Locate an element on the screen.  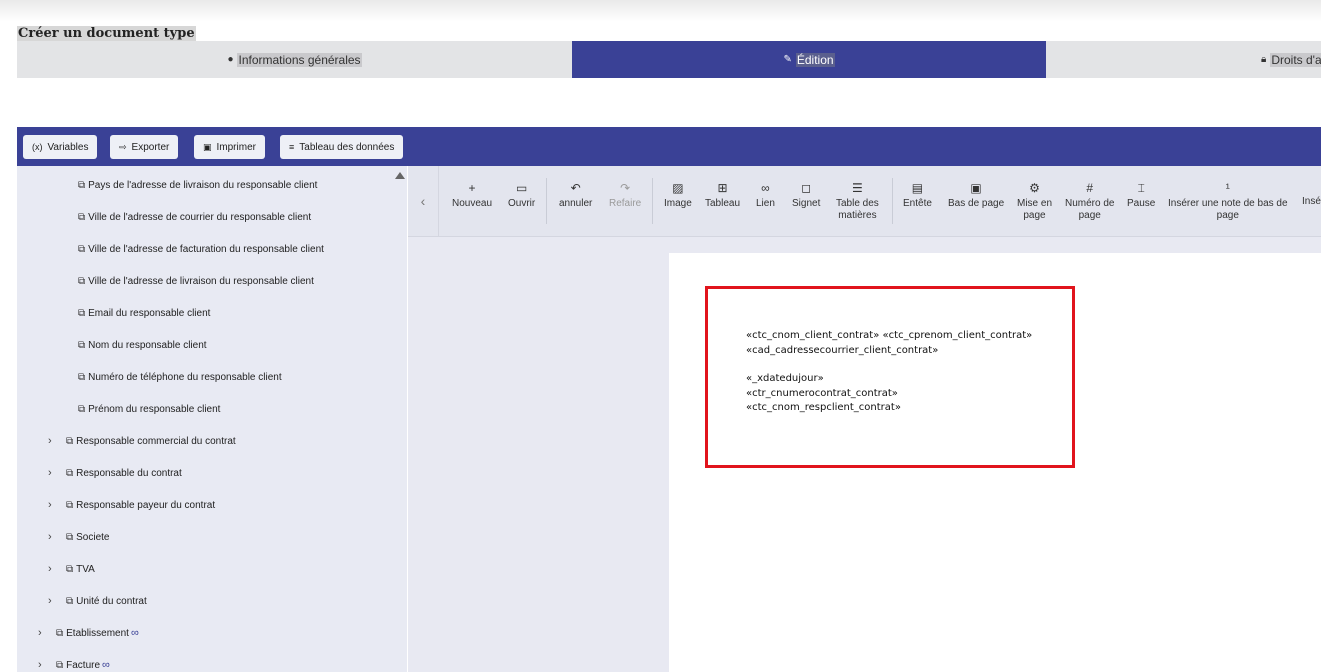
tab-label: Informations générales is located at coordinates (299, 59).